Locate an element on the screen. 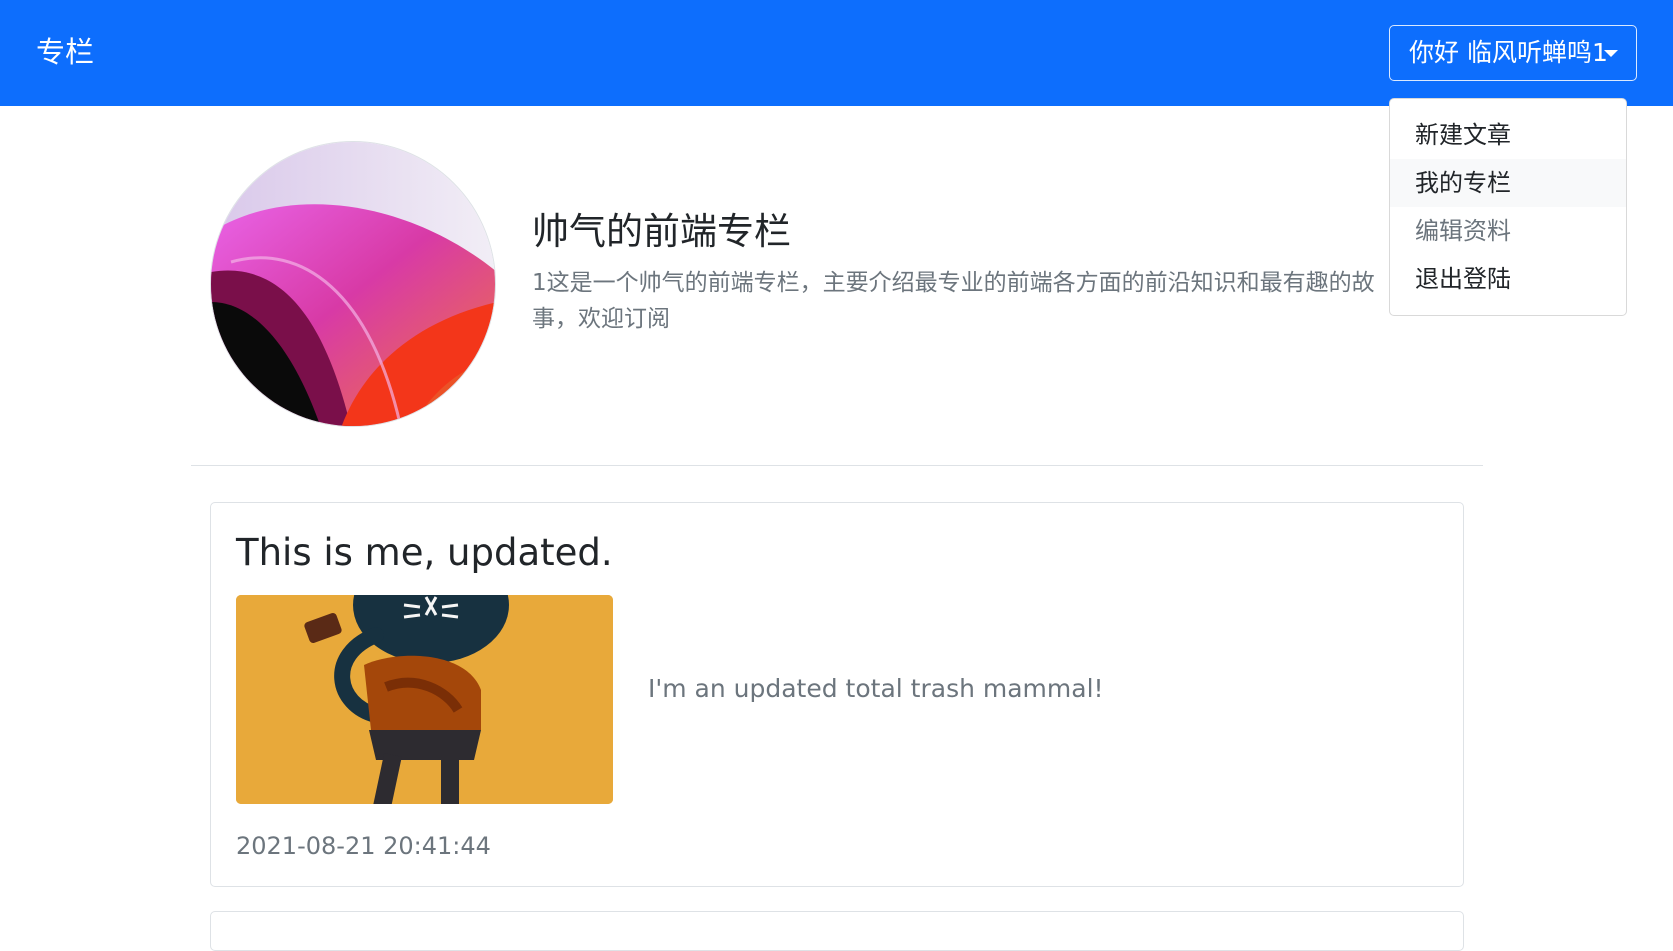 The height and width of the screenshot is (951, 1673). dropdown-item-my-column: 我的专栏 is located at coordinates (1508, 183).